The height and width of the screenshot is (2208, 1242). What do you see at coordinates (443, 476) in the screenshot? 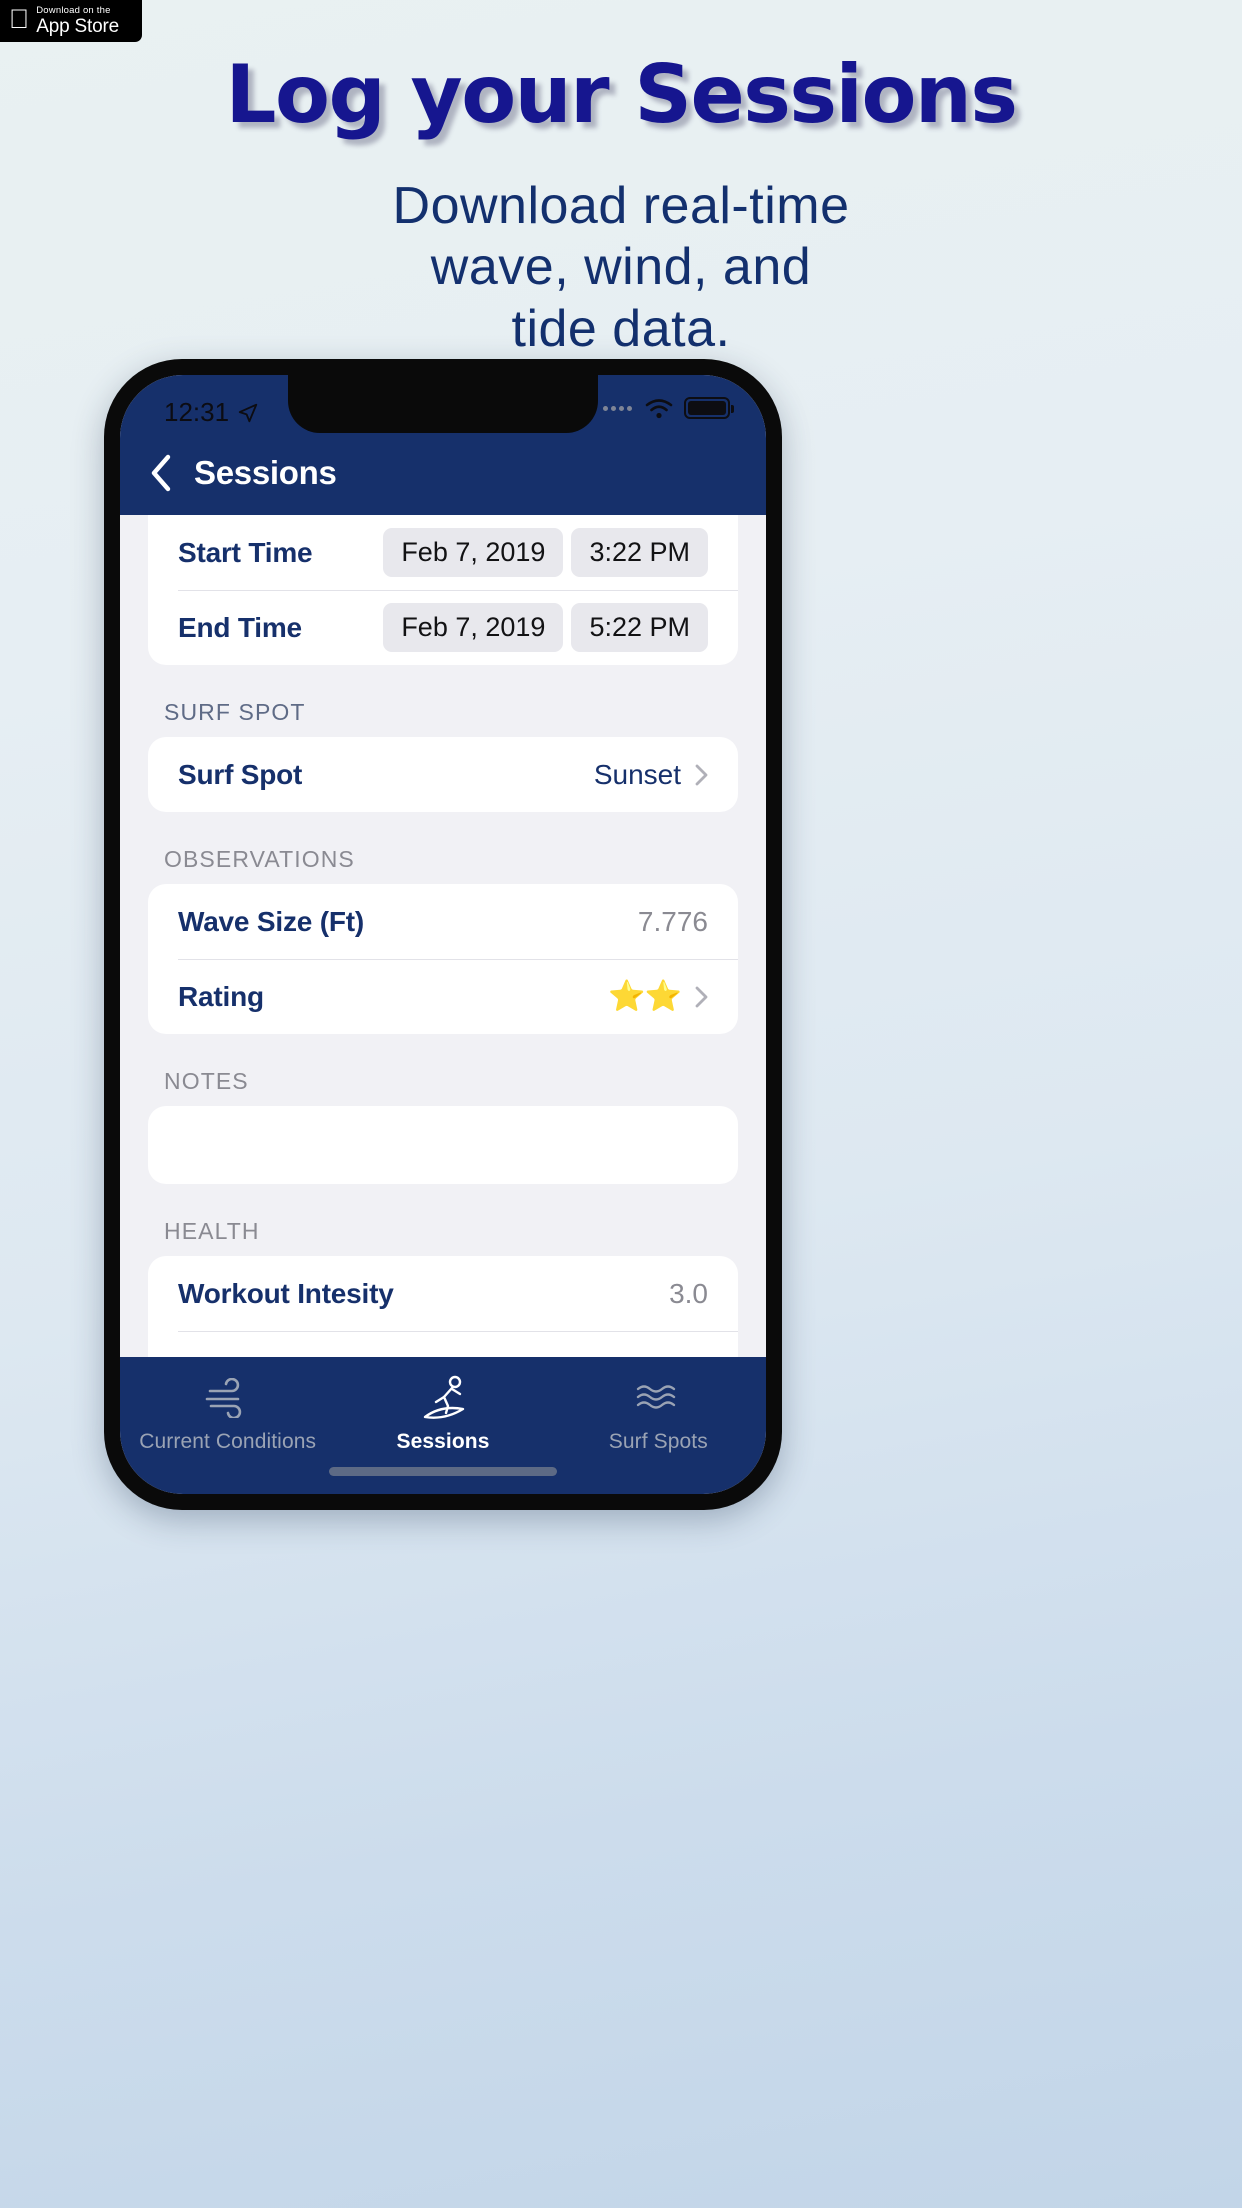
I see `nav-bar: Sessions` at bounding box center [443, 476].